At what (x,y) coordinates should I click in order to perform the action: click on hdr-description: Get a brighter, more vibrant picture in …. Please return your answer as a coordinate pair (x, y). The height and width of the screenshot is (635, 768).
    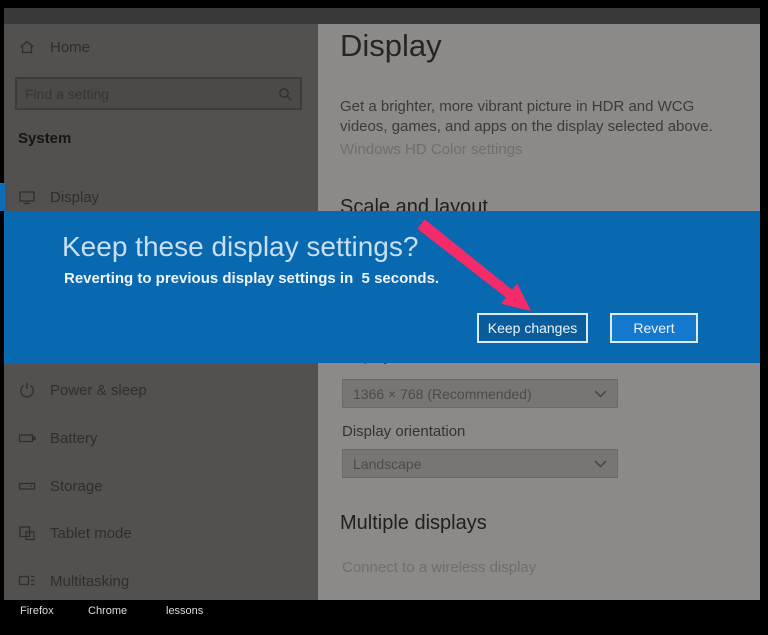
    Looking at the image, I should click on (526, 116).